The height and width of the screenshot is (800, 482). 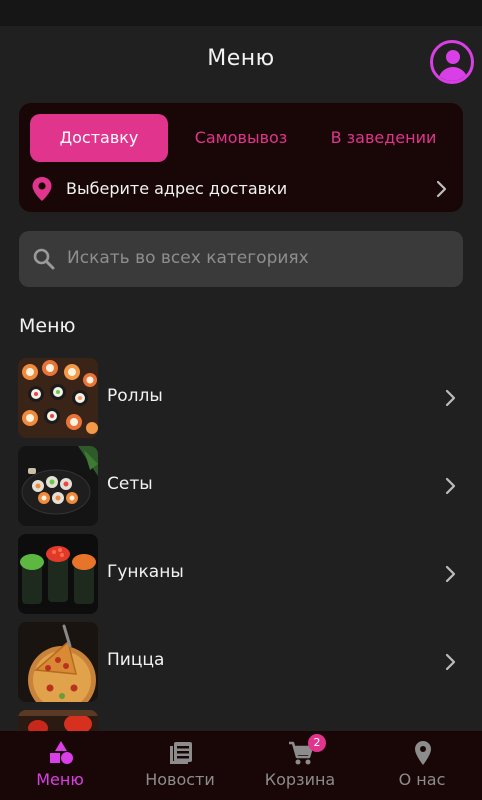 I want to click on select-address-row: Выберите адрес доставки, so click(x=241, y=189).